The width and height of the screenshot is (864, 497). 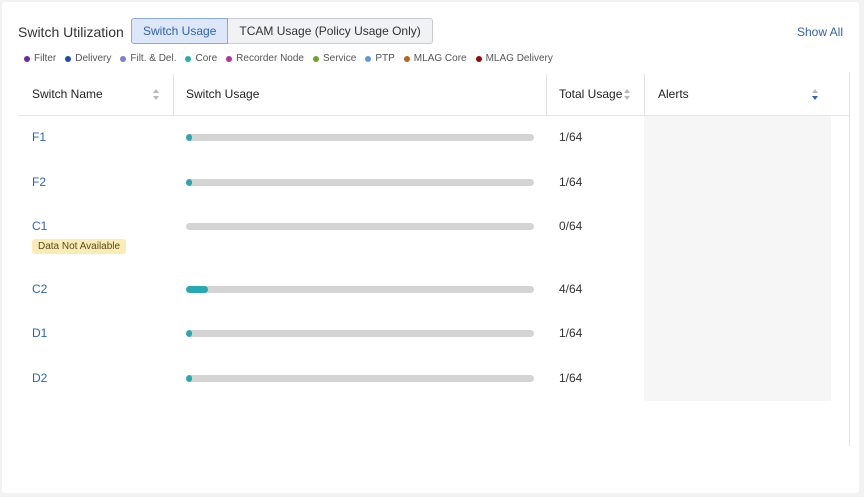 I want to click on column-header-switch-name: Switch Name, so click(x=67, y=95).